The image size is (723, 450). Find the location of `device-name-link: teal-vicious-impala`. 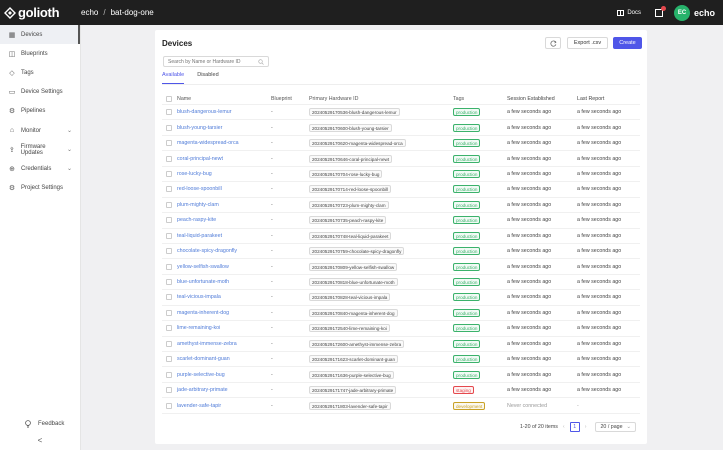

device-name-link: teal-vicious-impala is located at coordinates (224, 297).